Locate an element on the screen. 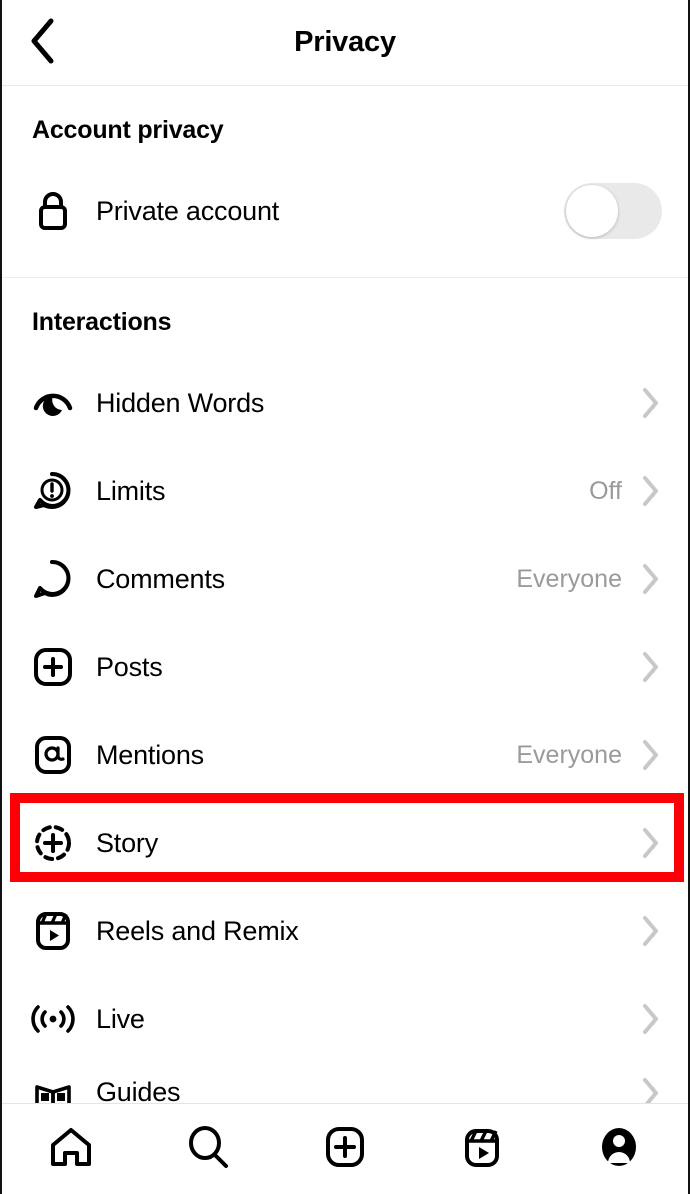  row-label-private-account: Private account is located at coordinates (188, 210).